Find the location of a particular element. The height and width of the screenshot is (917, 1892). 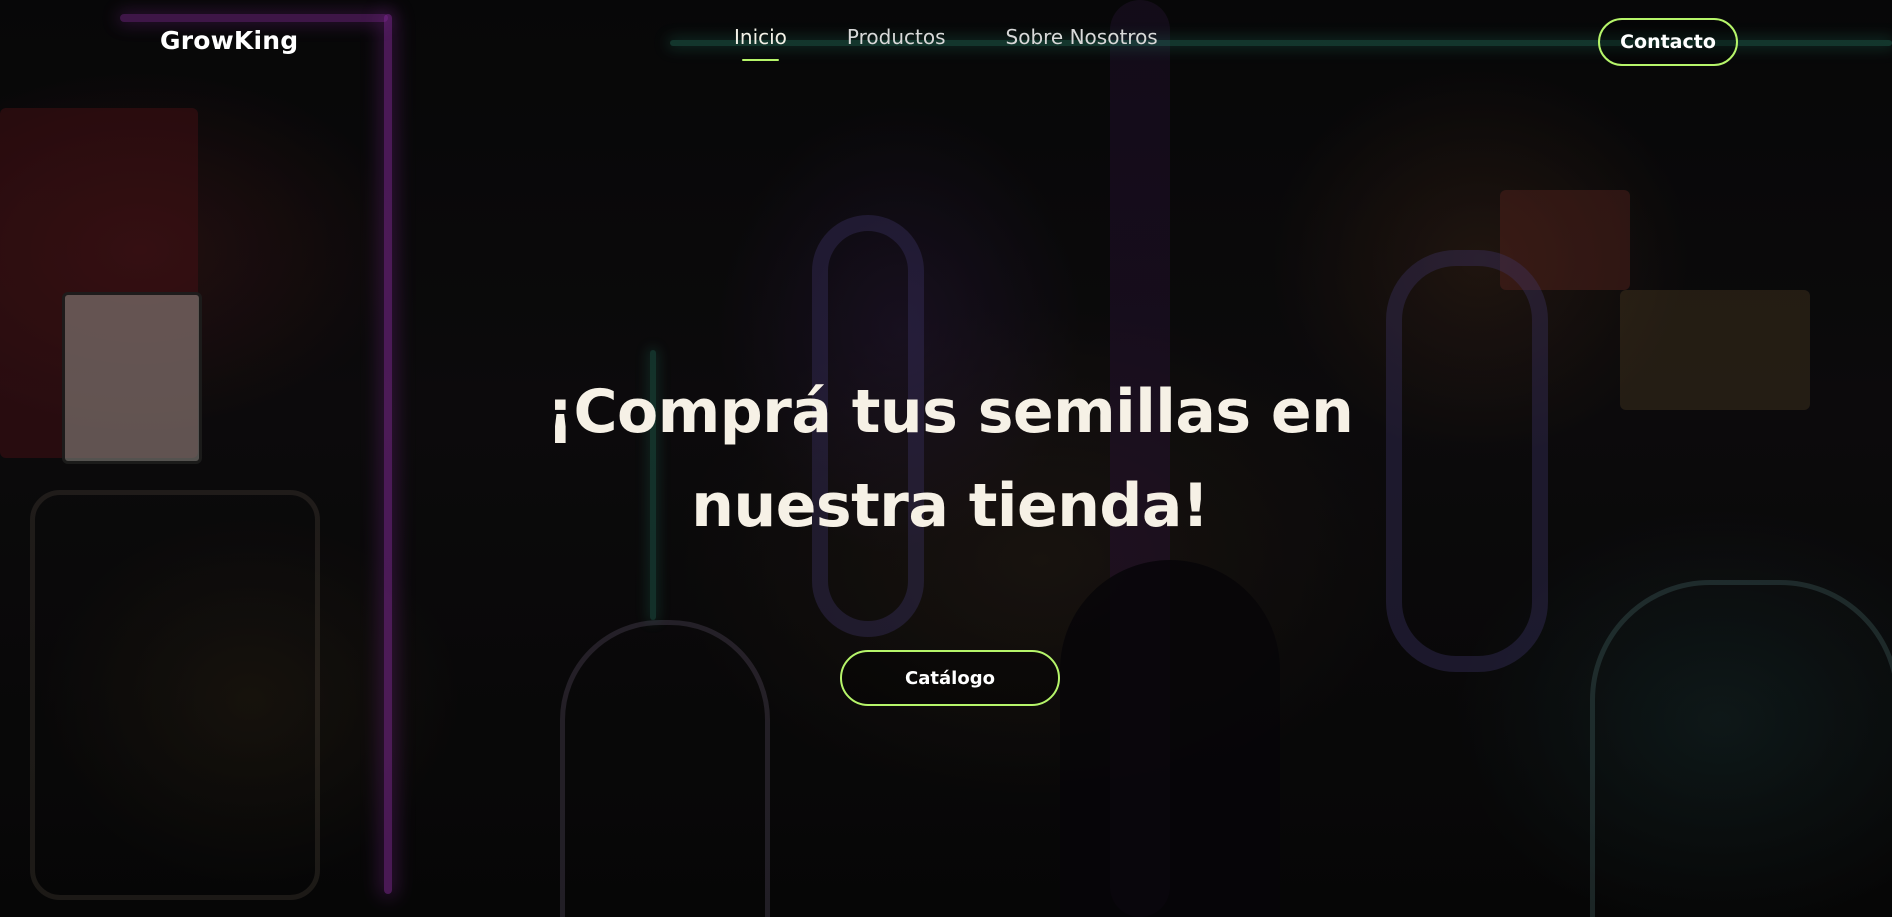

catalog-button: Catálogo is located at coordinates (950, 678).